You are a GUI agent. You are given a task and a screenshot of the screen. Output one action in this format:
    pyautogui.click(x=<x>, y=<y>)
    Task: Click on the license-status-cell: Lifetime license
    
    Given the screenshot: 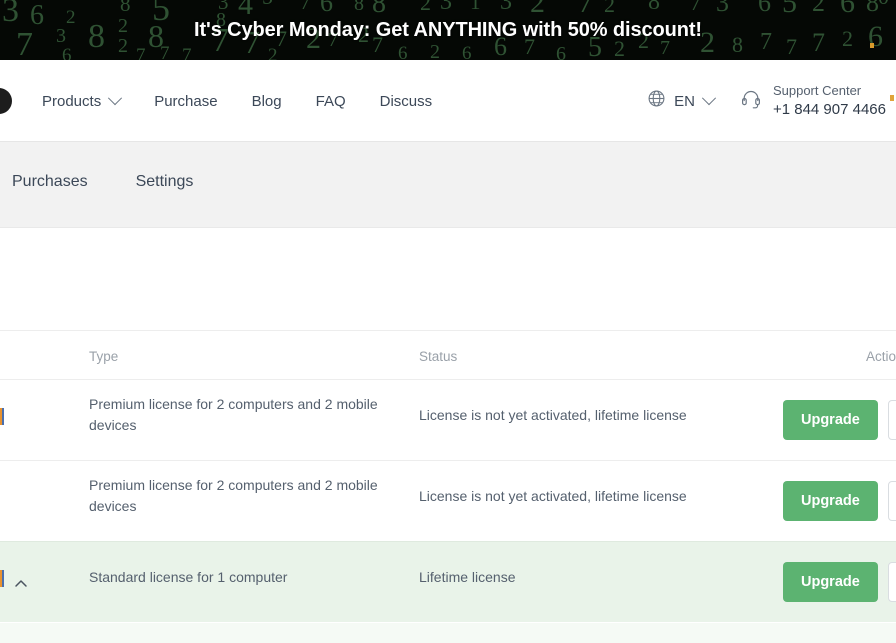 What is the action you would take?
    pyautogui.click(x=467, y=577)
    